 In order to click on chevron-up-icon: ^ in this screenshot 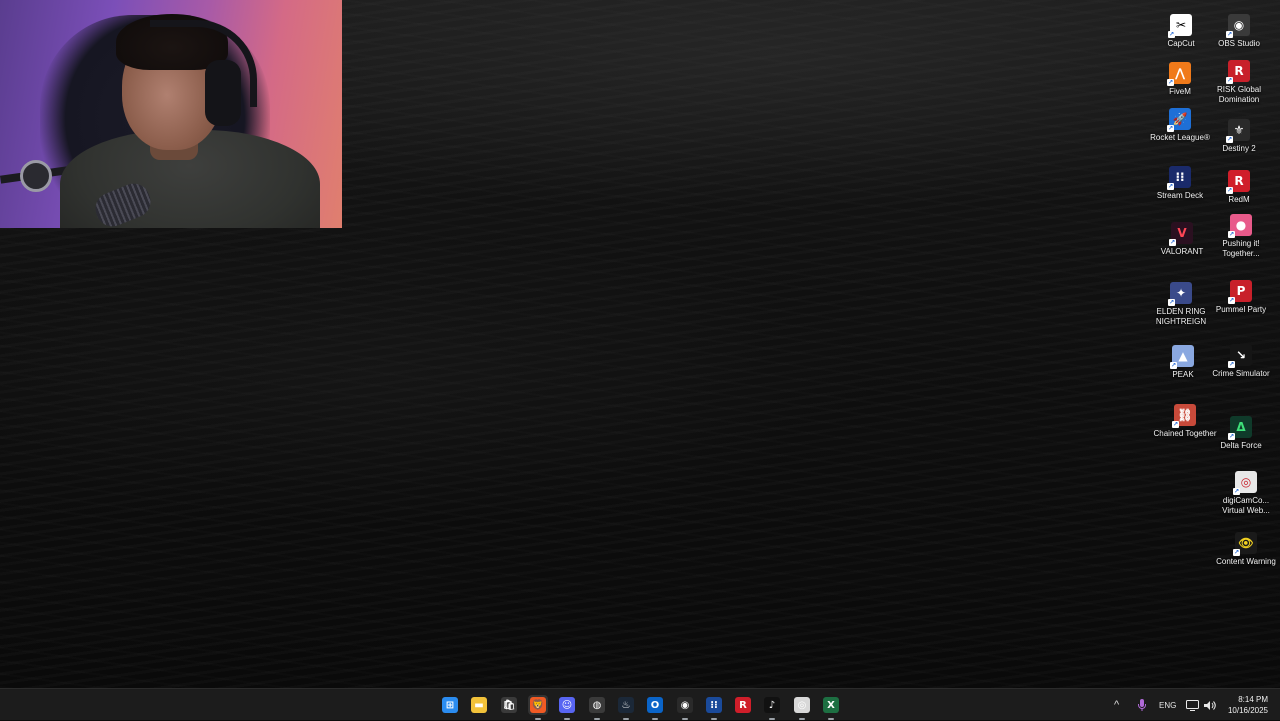, I will do `click(1116, 705)`.